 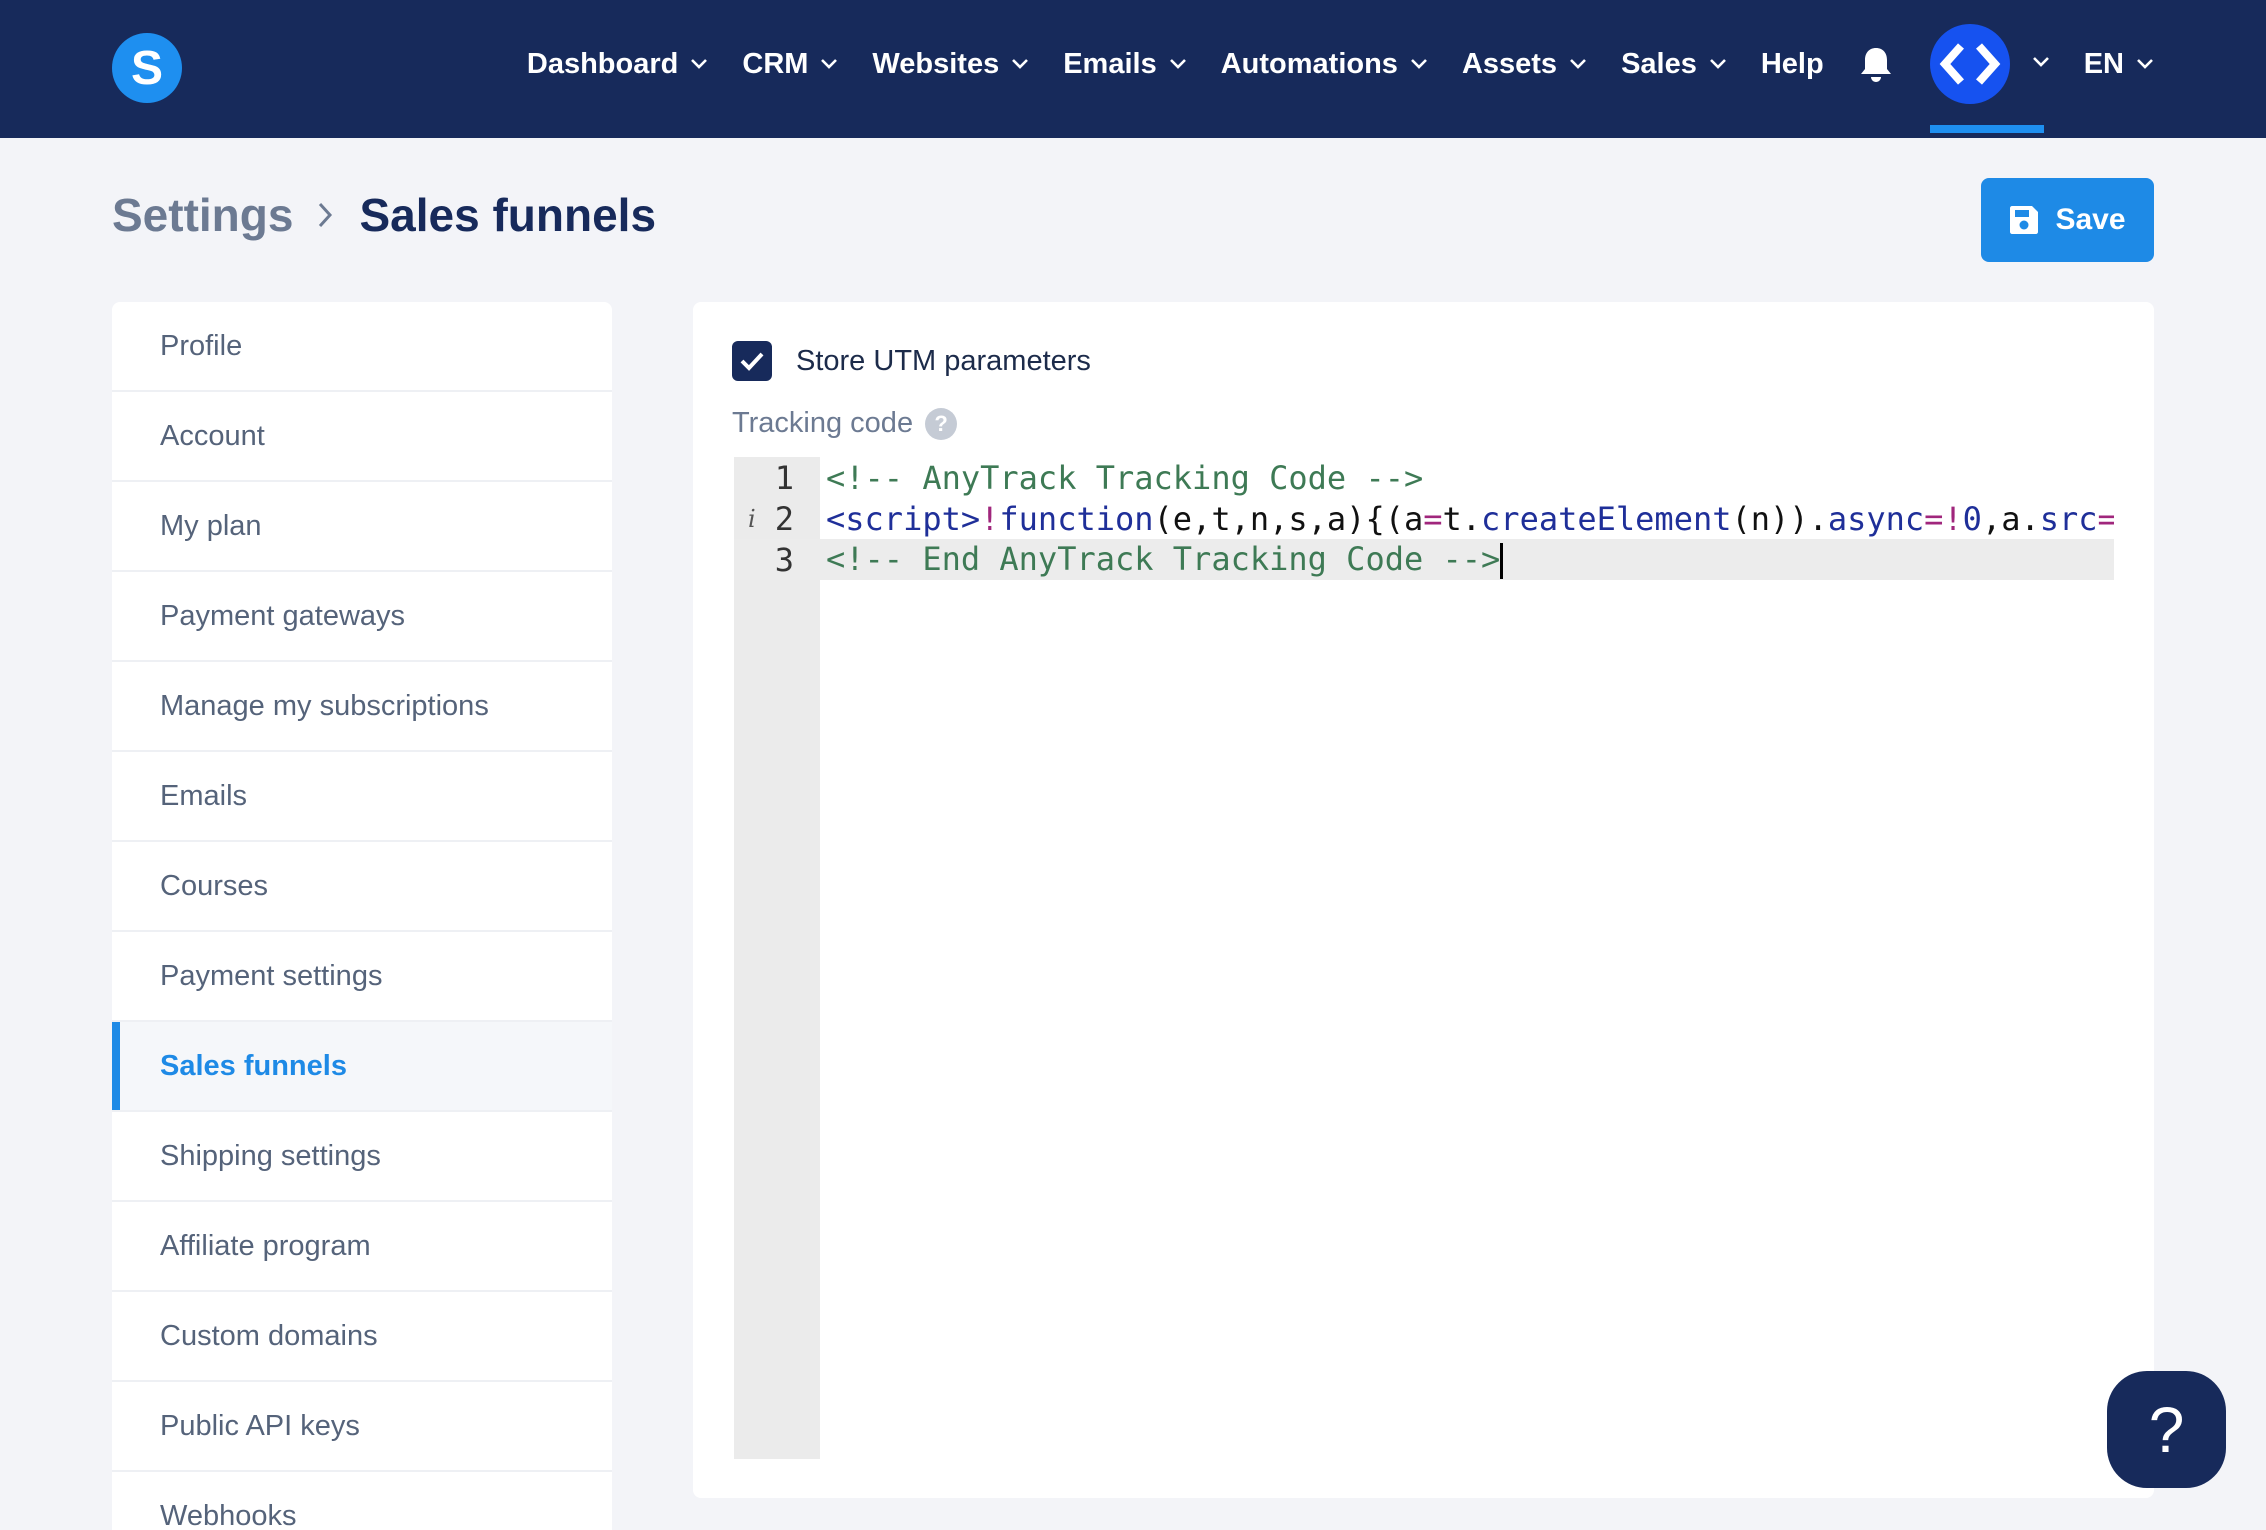 I want to click on language-selector: EN, so click(x=2119, y=64).